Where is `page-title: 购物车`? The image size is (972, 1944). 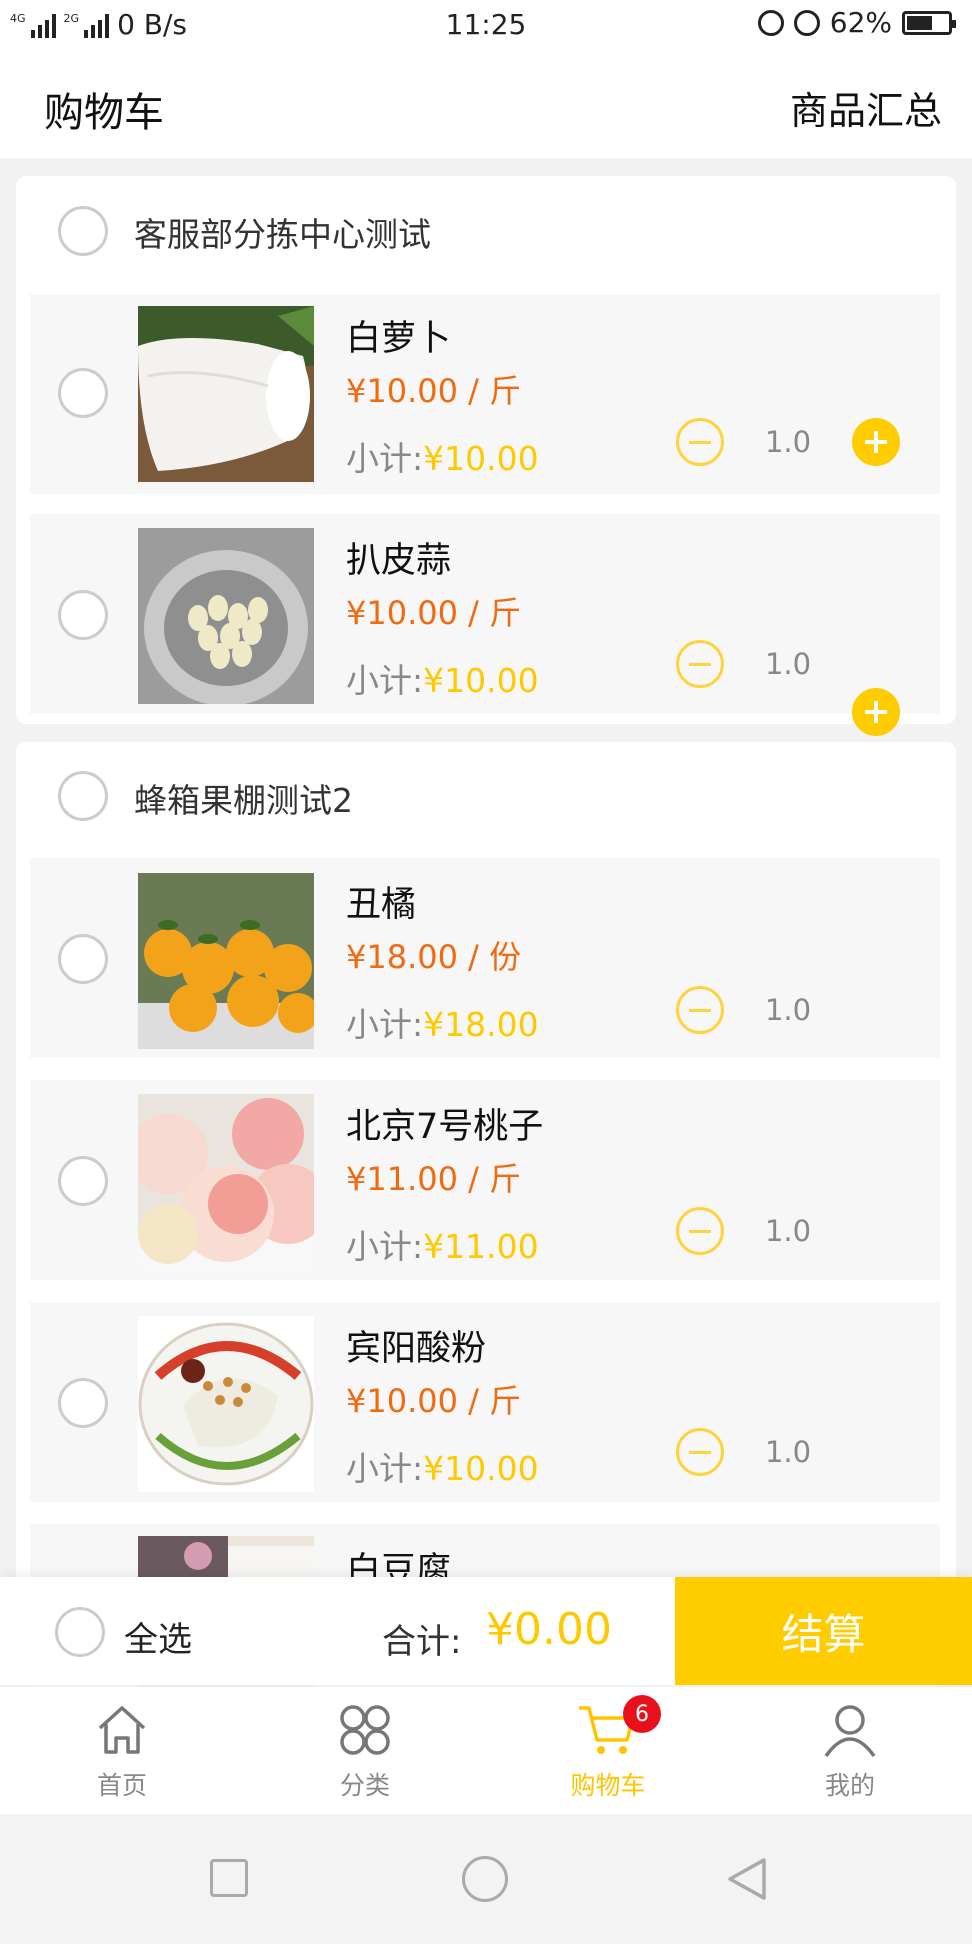 page-title: 购物车 is located at coordinates (104, 113).